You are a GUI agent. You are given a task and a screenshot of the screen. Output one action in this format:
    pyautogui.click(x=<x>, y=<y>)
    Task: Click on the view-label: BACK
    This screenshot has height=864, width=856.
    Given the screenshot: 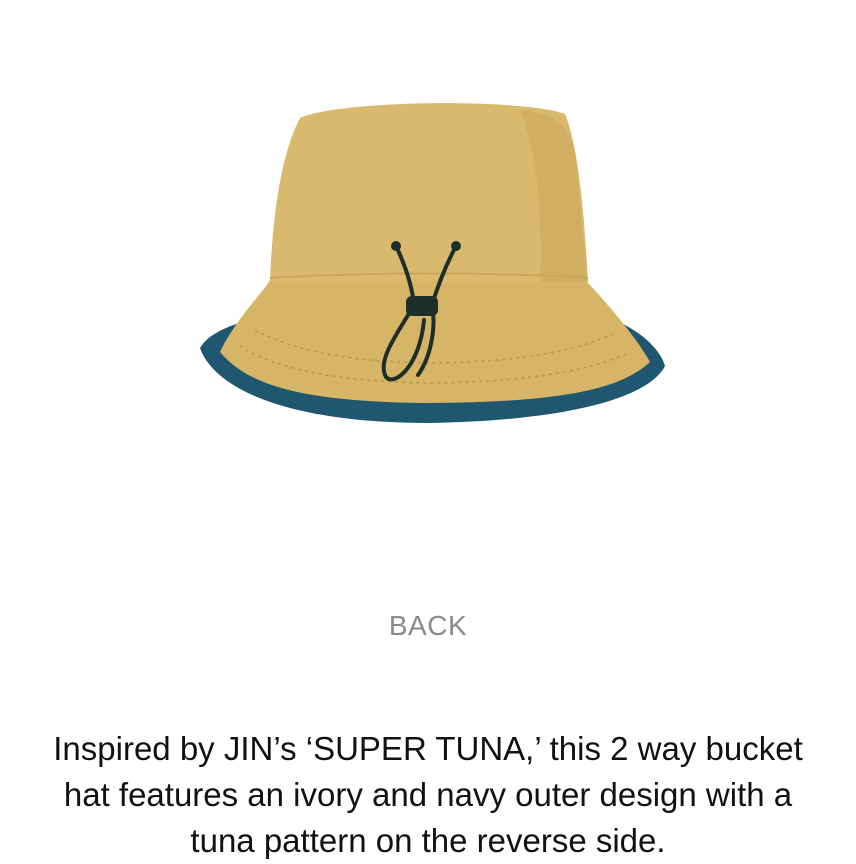 What is the action you would take?
    pyautogui.click(x=428, y=625)
    